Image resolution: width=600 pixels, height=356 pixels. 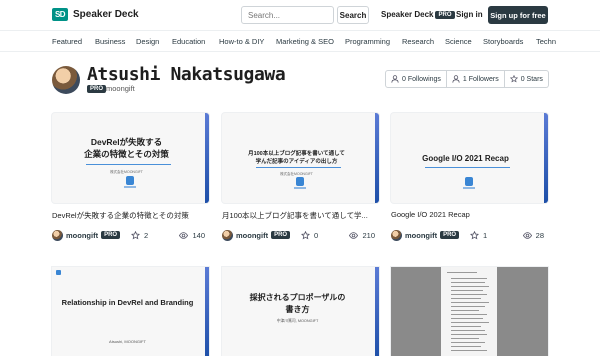 What do you see at coordinates (316, 235) in the screenshot?
I see `stars-value: 0` at bounding box center [316, 235].